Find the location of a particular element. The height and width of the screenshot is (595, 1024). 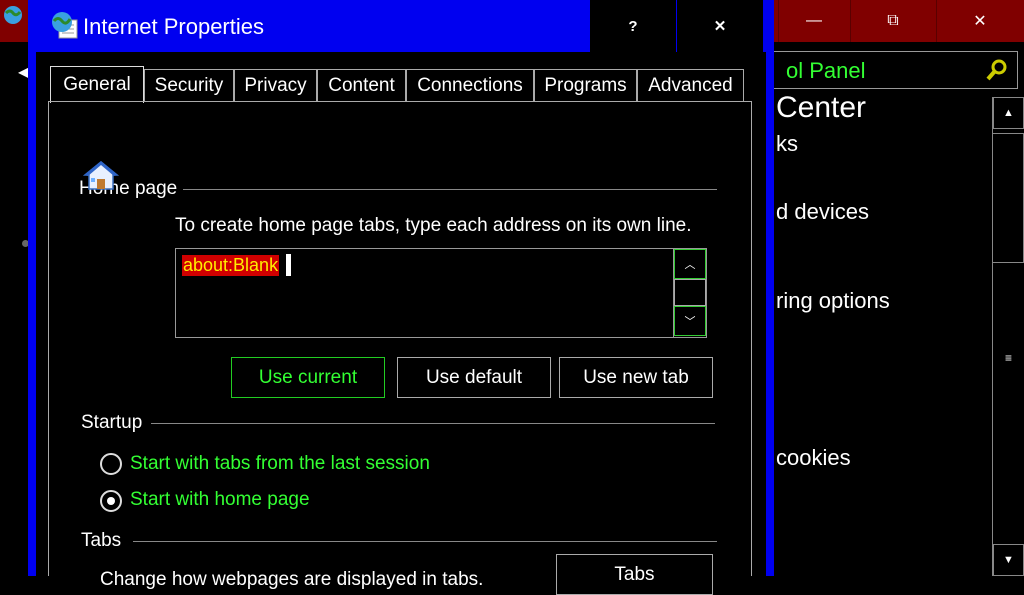

address-scroll-down-button: ﹀ is located at coordinates (690, 321).